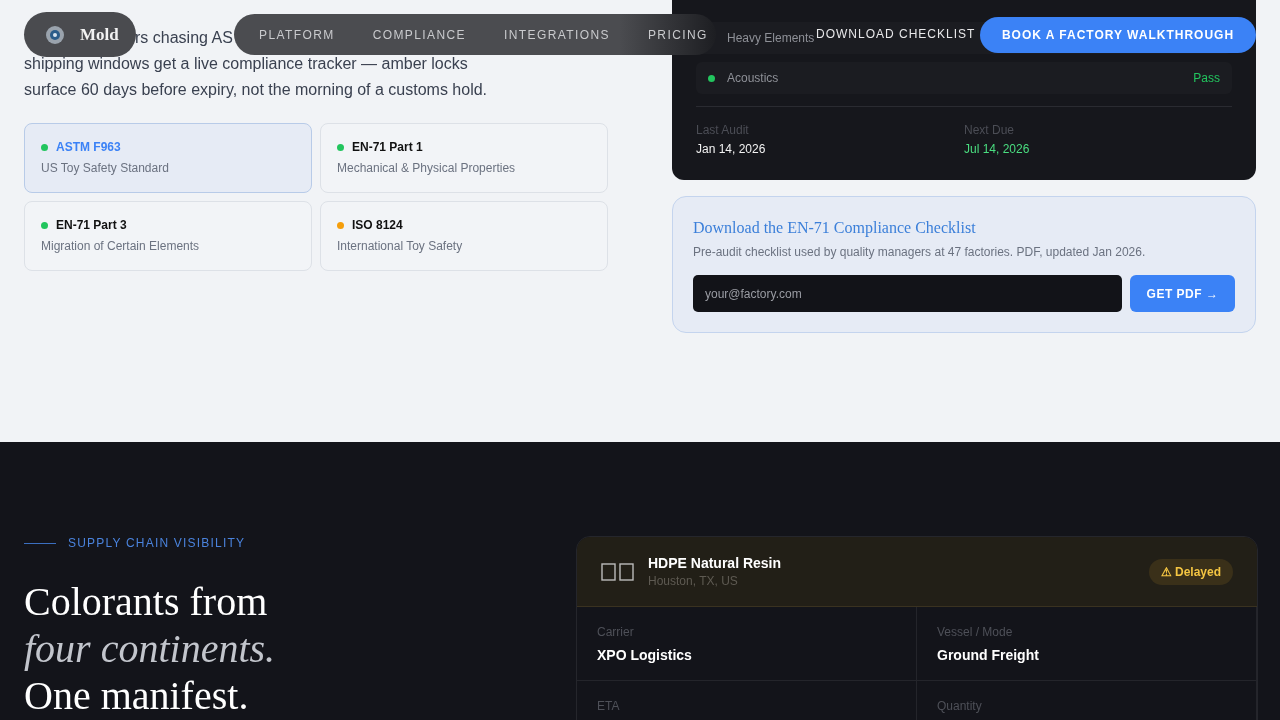 Image resolution: width=1280 pixels, height=720 pixels. Describe the element at coordinates (297, 34) in the screenshot. I see `nav-link: PLATFORM` at that location.